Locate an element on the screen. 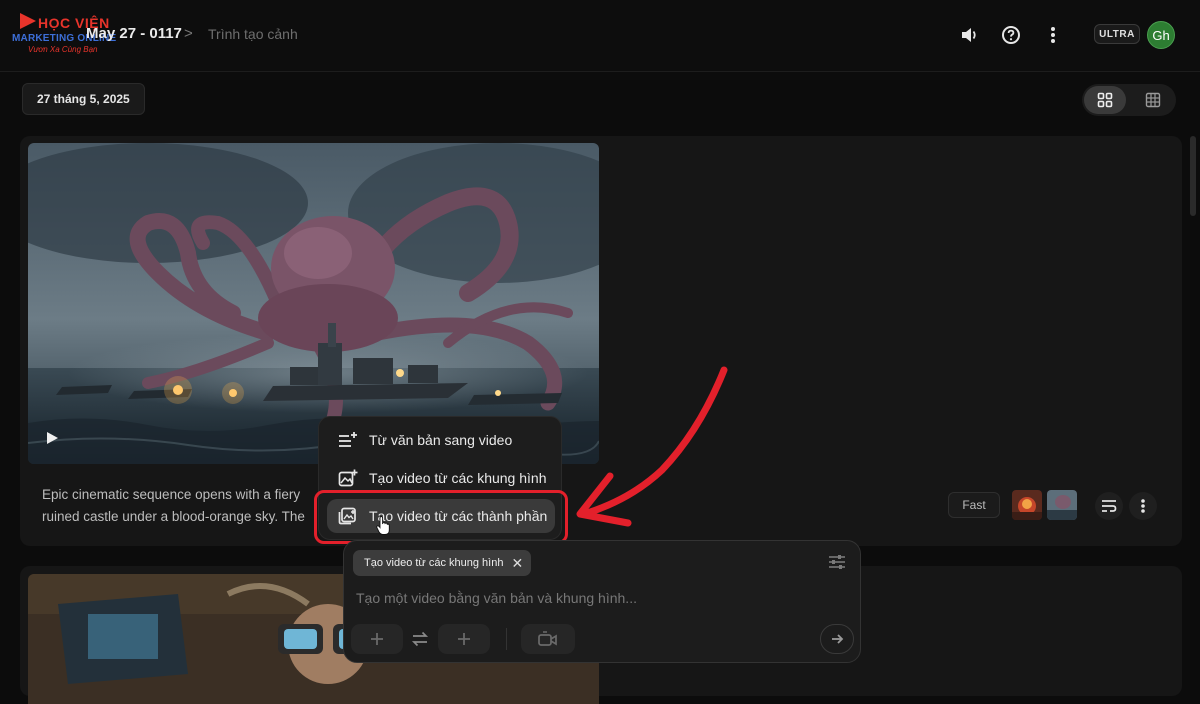 The image size is (1200, 704). video-camera-icon is located at coordinates (547, 638).